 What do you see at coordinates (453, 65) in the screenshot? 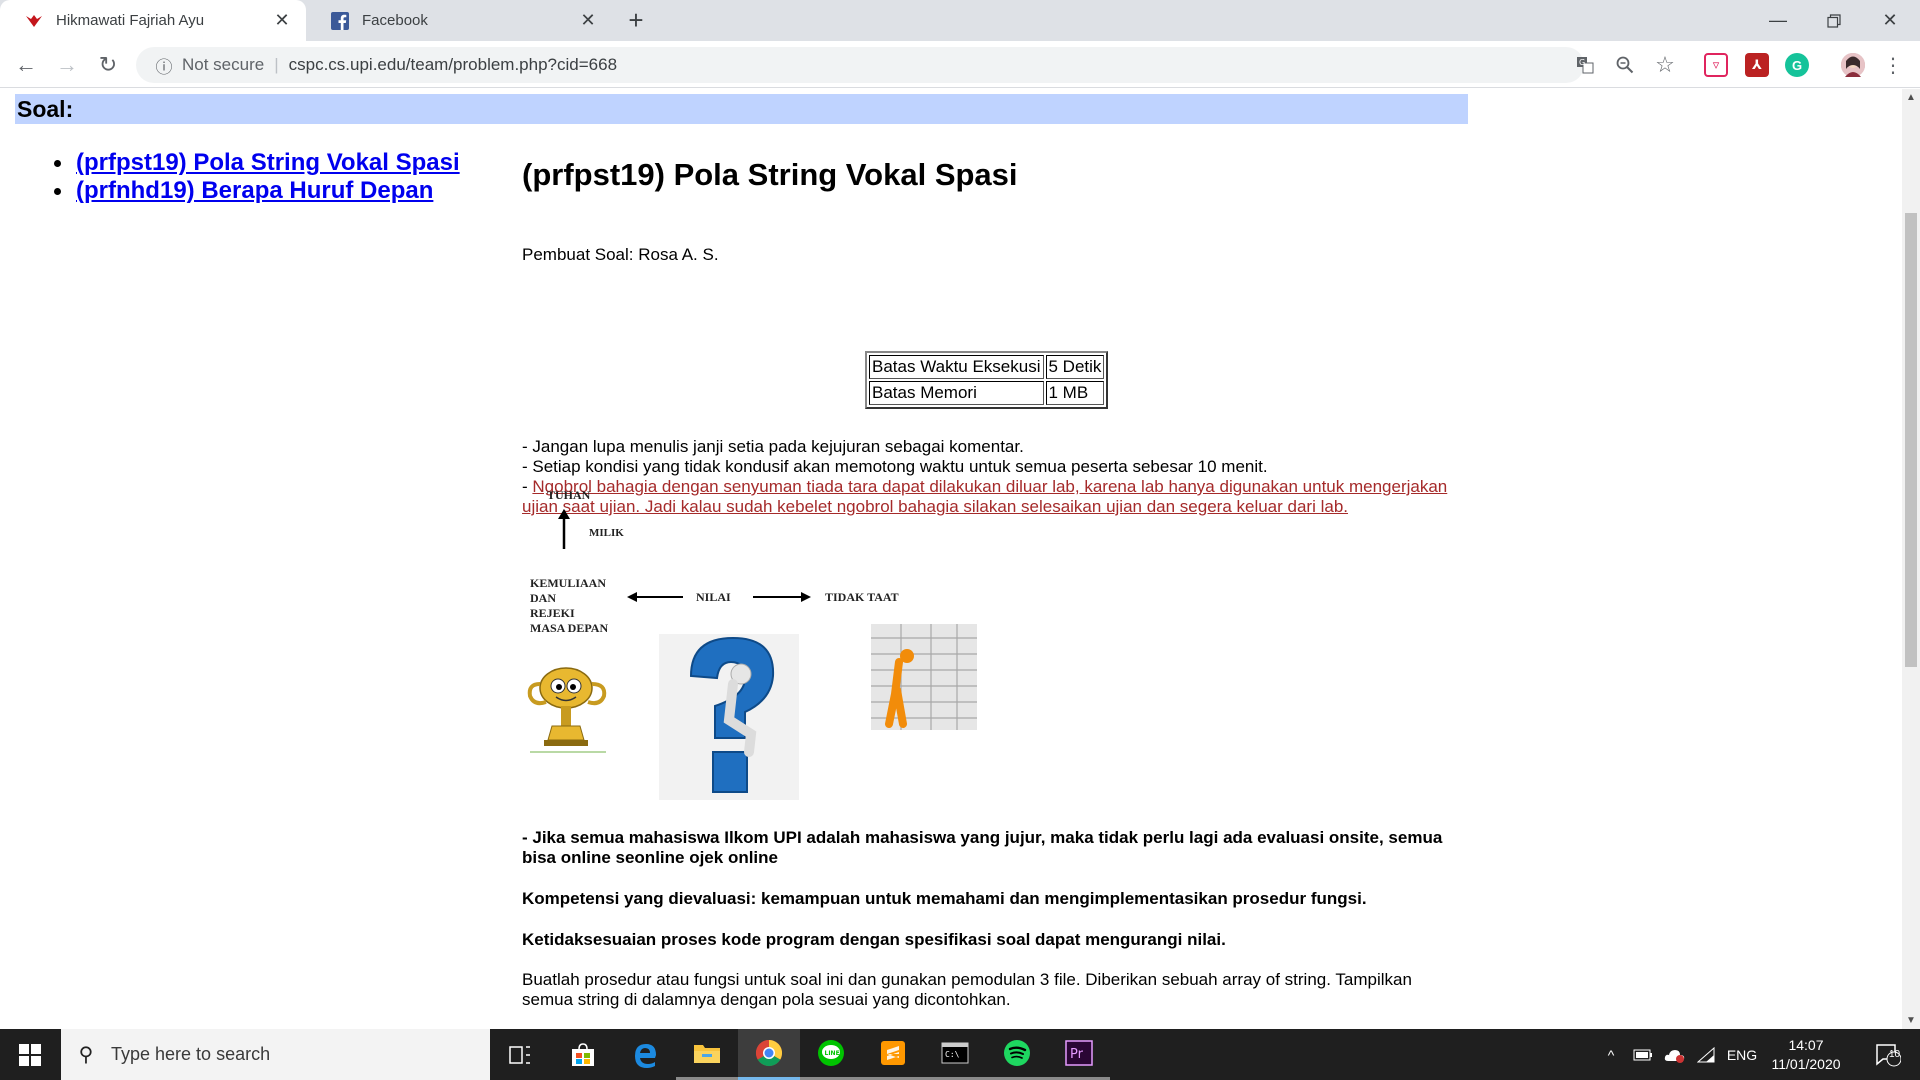
I see `url-text: cspc.cs.upi.edu/team/problem.php?cid=668` at bounding box center [453, 65].